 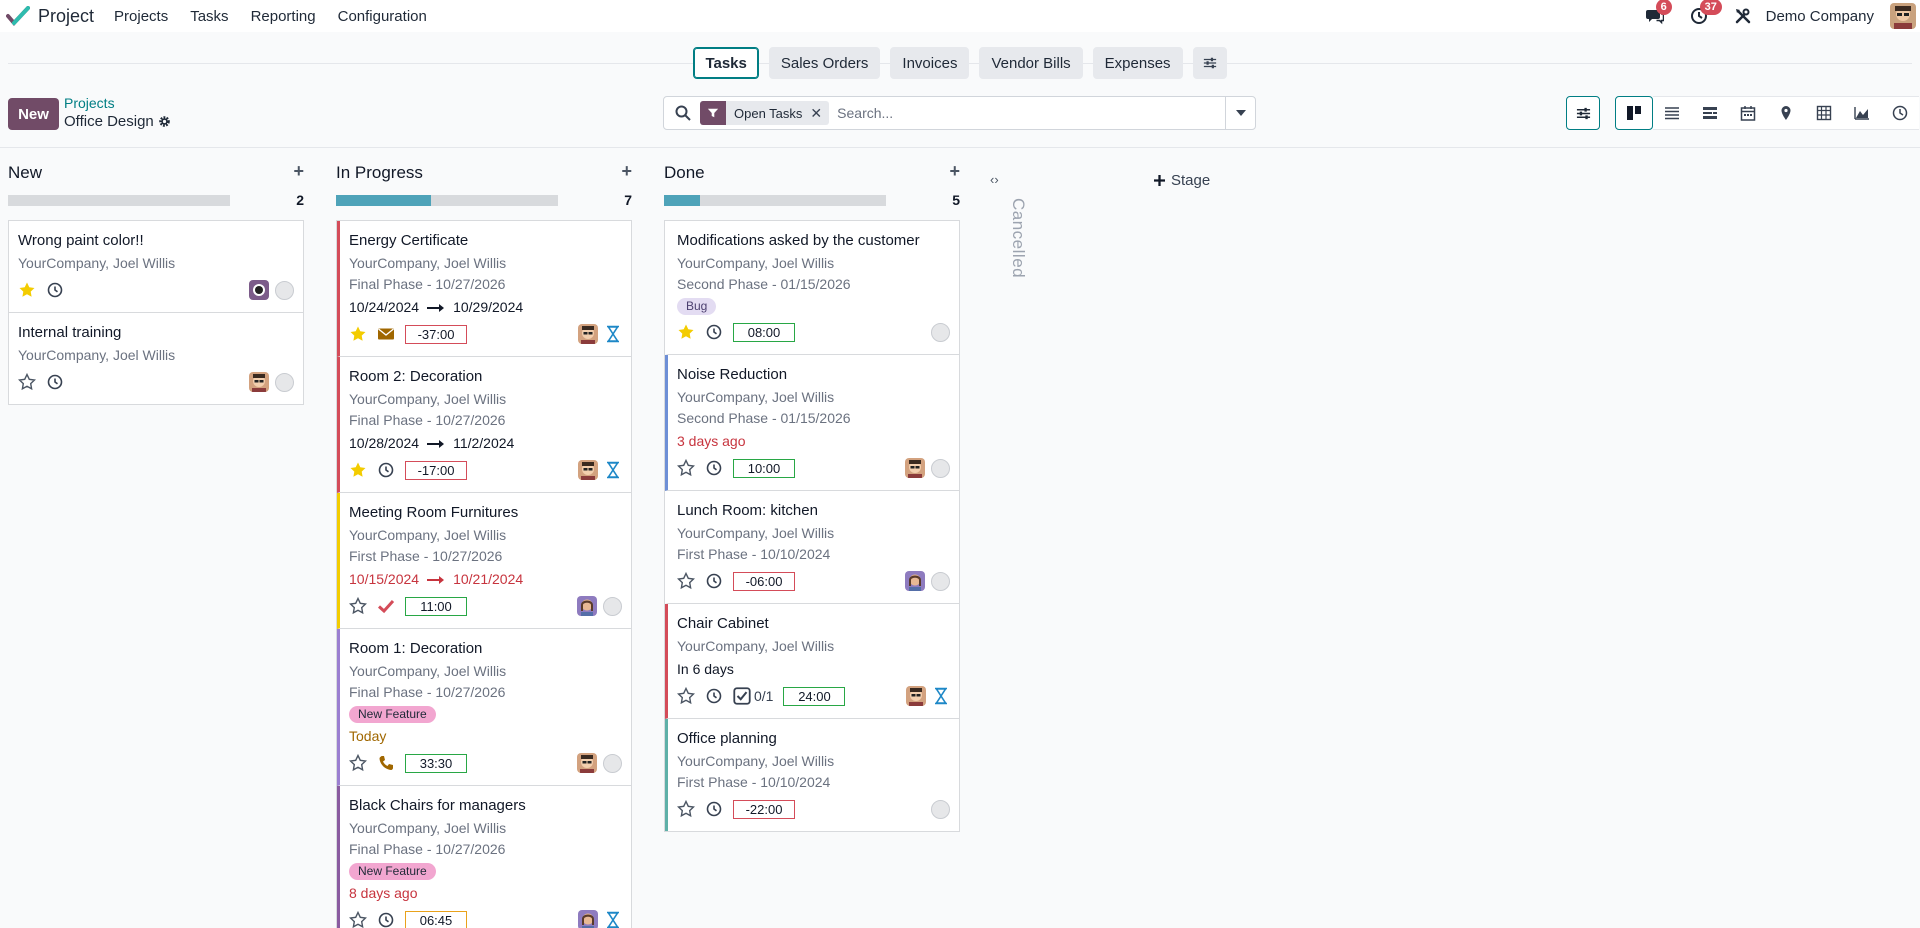 I want to click on search-options-toggle, so click(x=1240, y=113).